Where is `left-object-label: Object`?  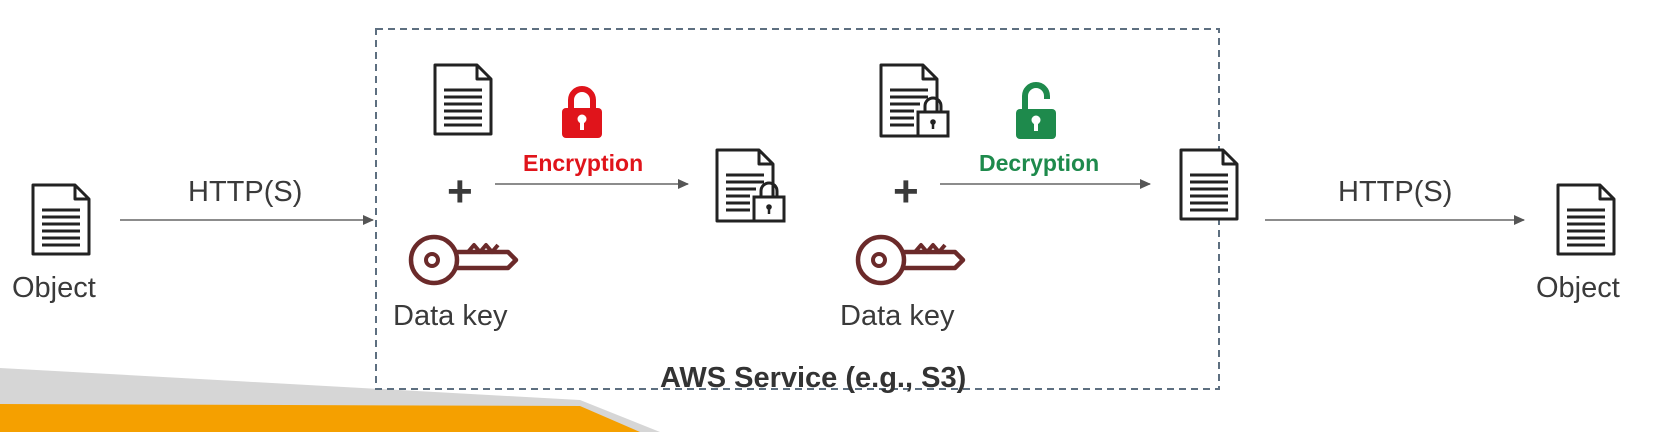 left-object-label: Object is located at coordinates (54, 288).